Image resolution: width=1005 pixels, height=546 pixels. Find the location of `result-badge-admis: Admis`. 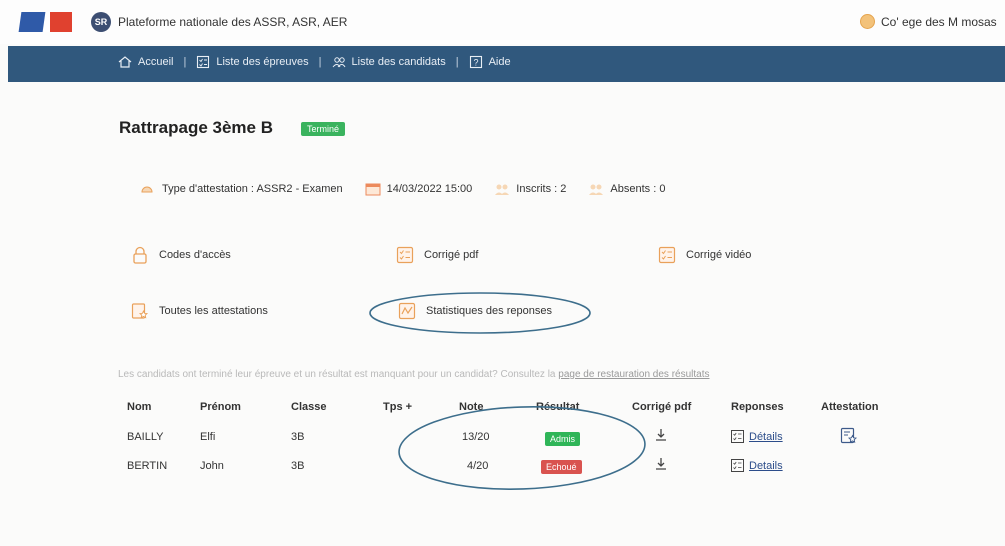

result-badge-admis: Admis is located at coordinates (563, 439).